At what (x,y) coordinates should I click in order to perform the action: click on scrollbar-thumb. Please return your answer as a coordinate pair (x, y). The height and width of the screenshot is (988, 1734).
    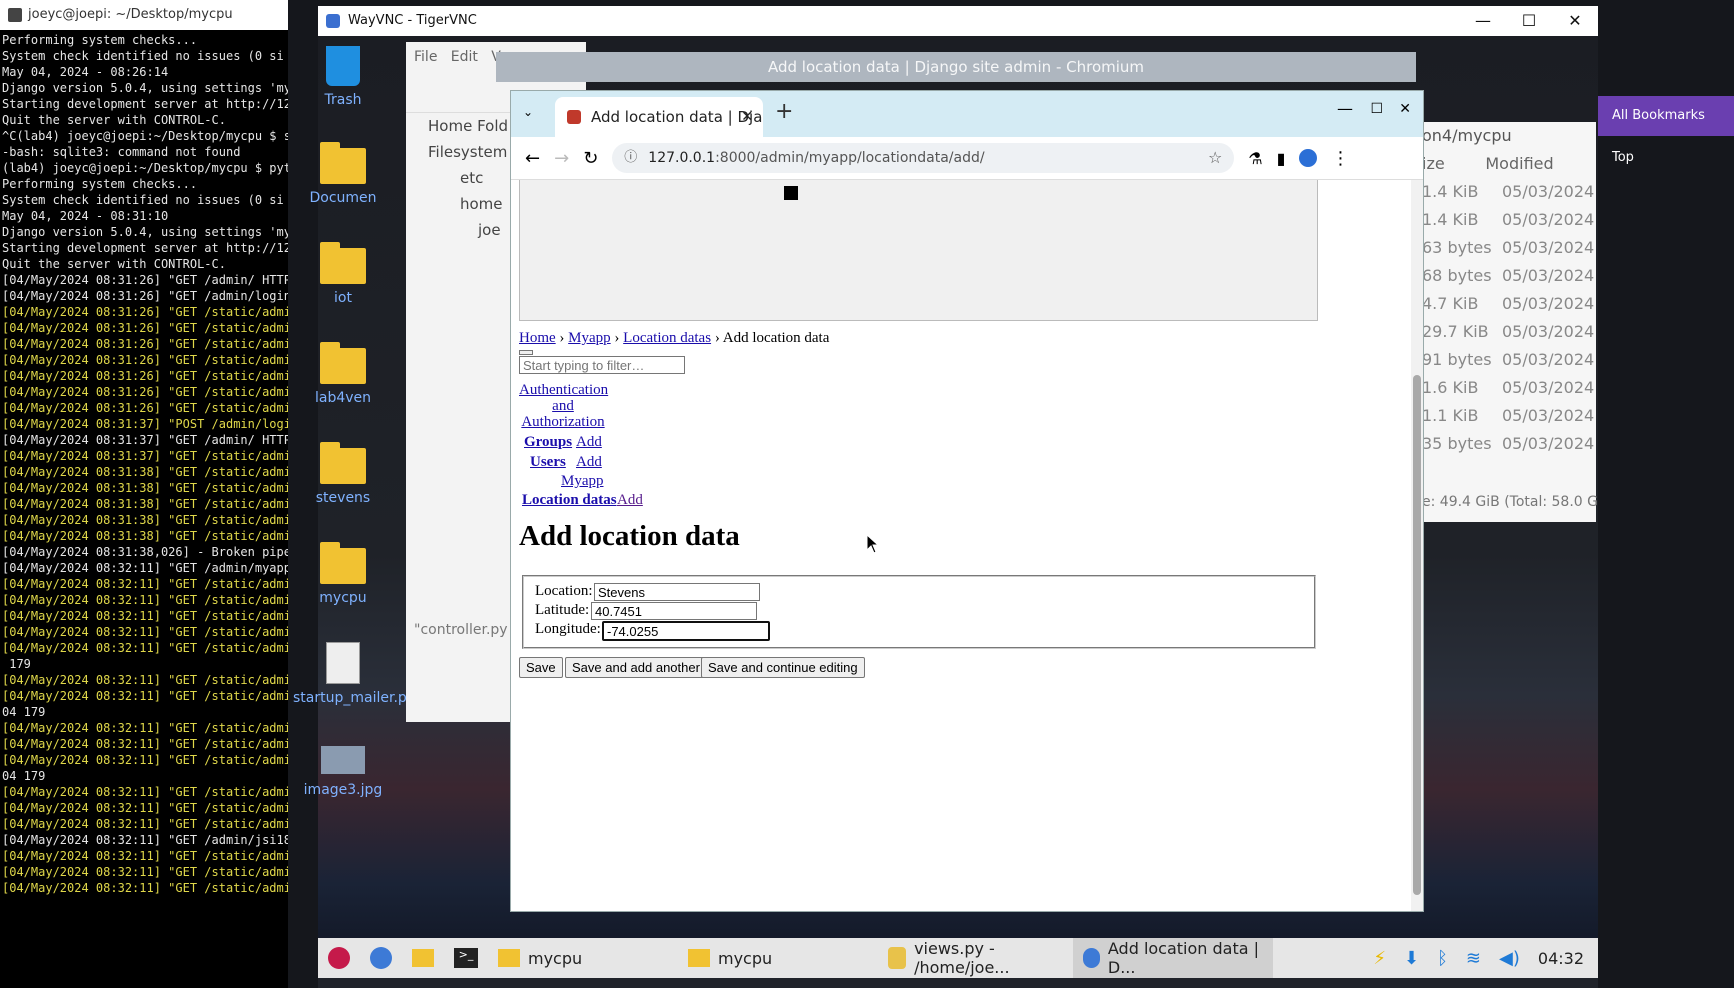
    Looking at the image, I should click on (1417, 635).